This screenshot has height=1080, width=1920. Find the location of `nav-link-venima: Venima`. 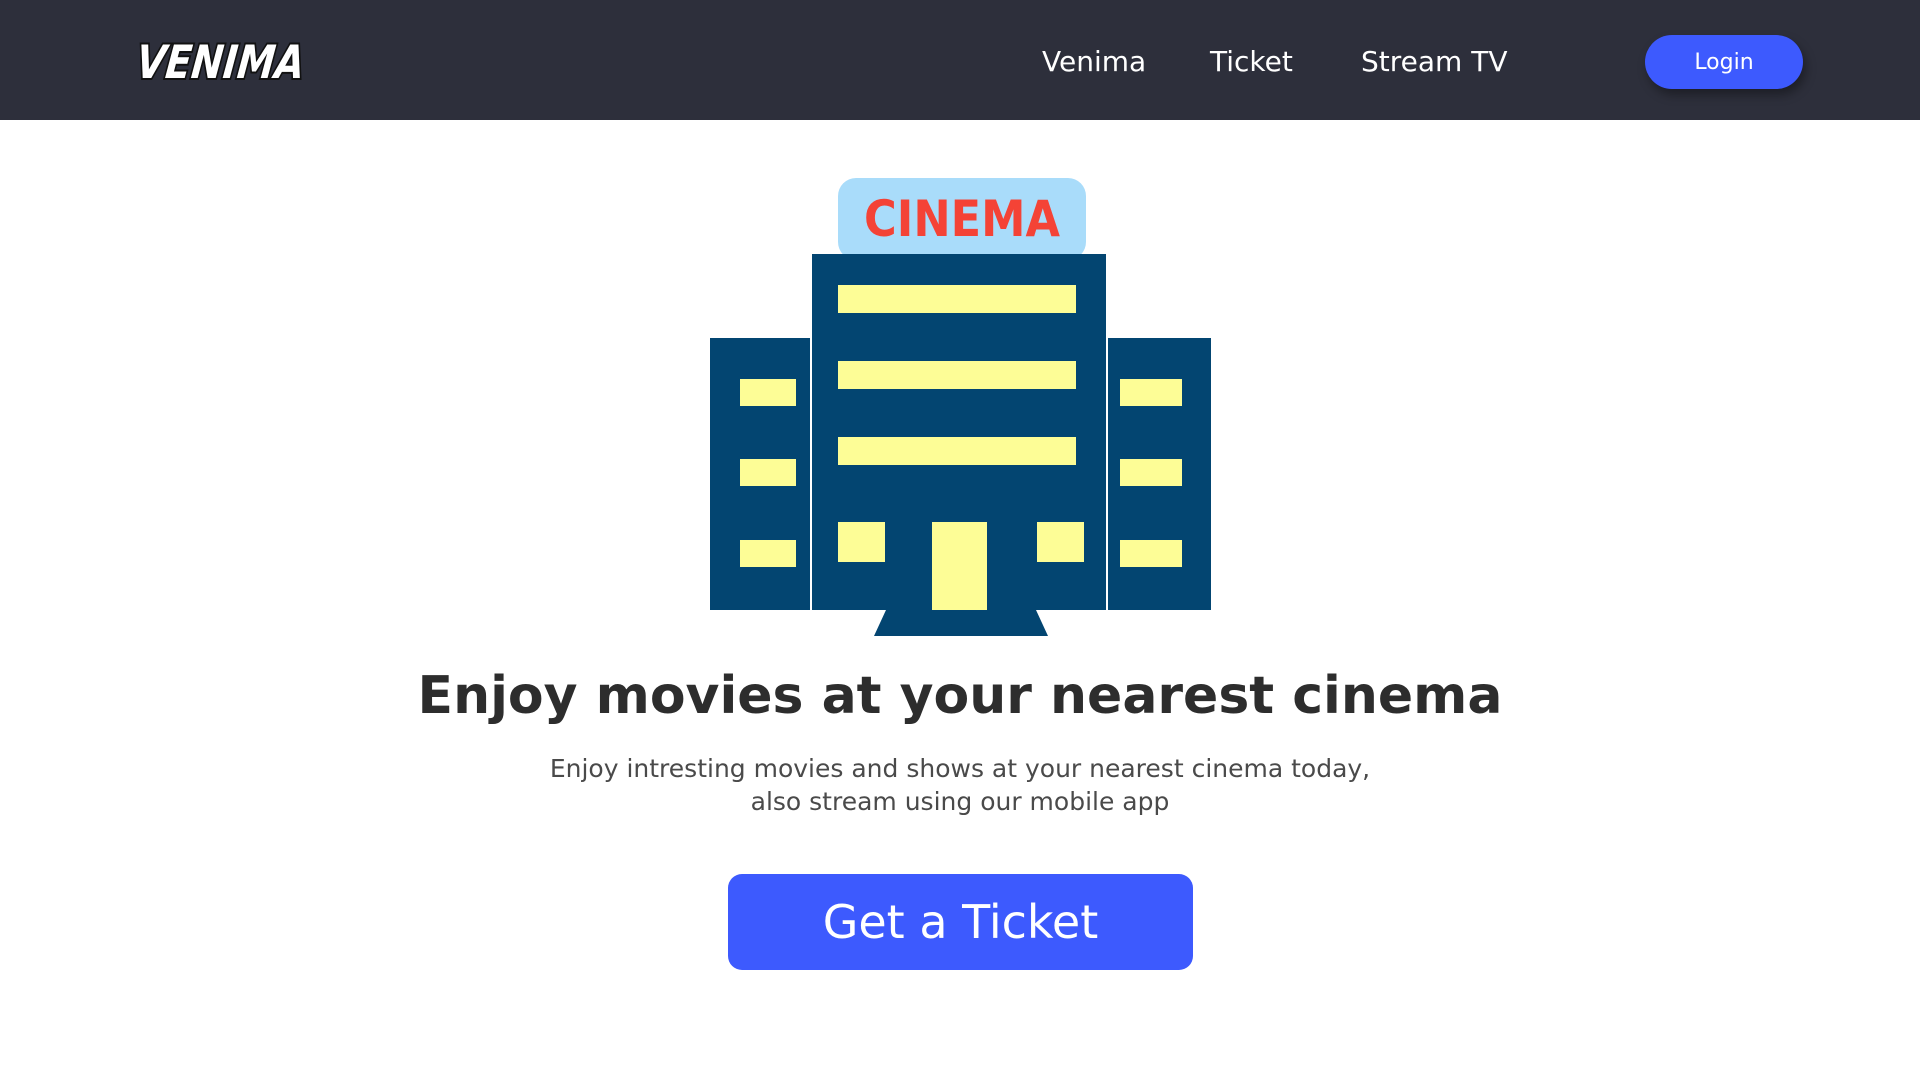

nav-link-venima: Venima is located at coordinates (1094, 62).